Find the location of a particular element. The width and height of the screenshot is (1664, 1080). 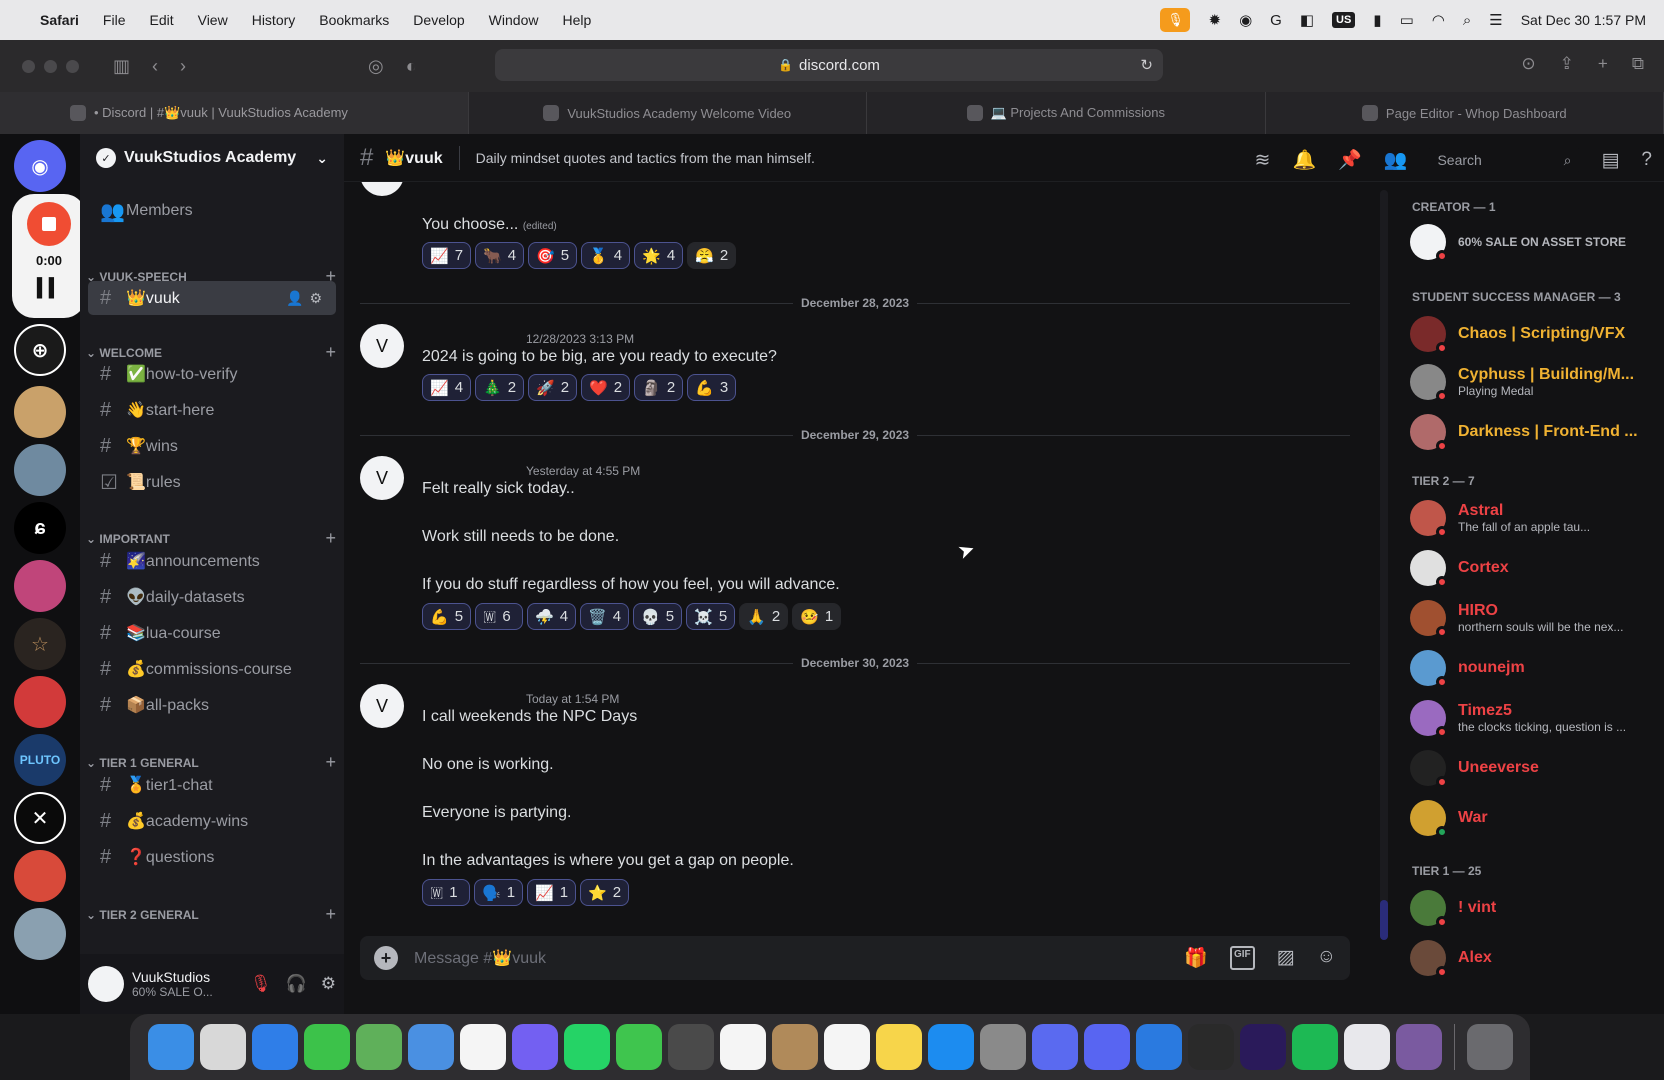

spotify-icon is located at coordinates (1314, 1047).